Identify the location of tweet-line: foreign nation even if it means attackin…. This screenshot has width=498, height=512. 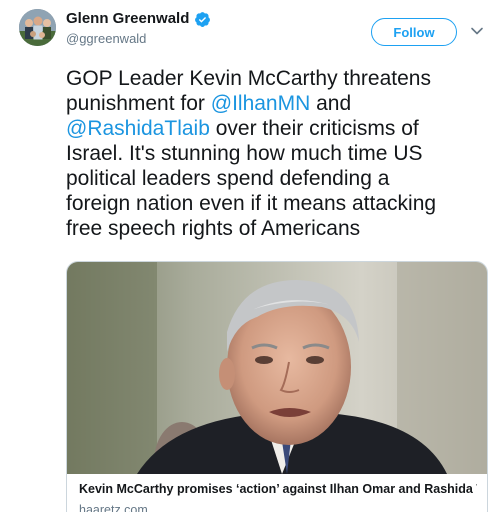
(251, 203).